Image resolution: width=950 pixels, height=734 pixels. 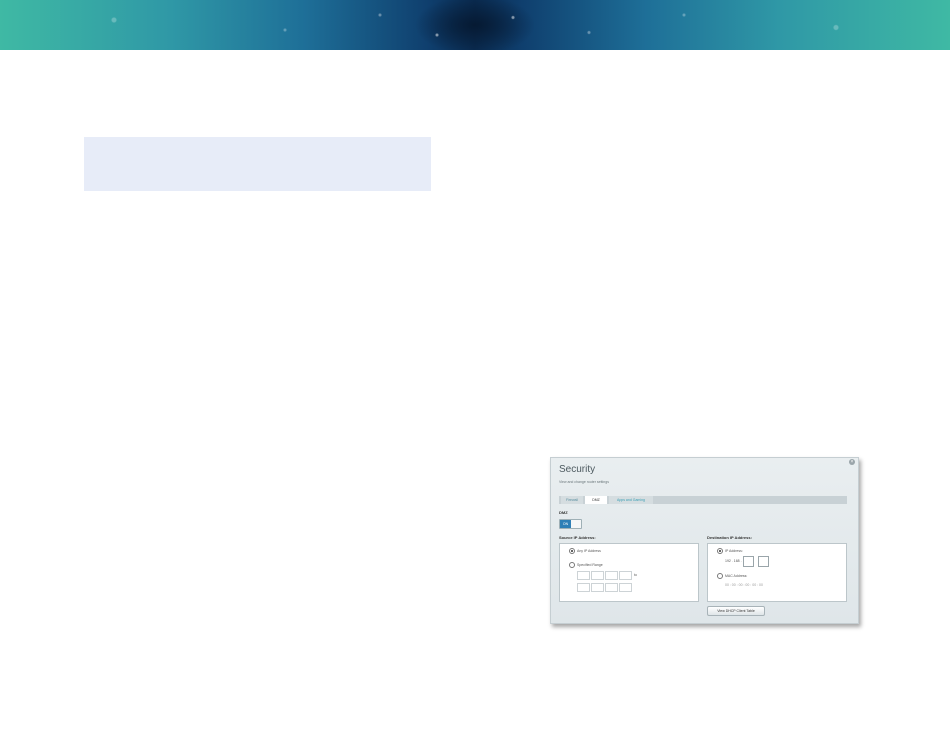 What do you see at coordinates (572, 565) in the screenshot?
I see `specified-range-radio` at bounding box center [572, 565].